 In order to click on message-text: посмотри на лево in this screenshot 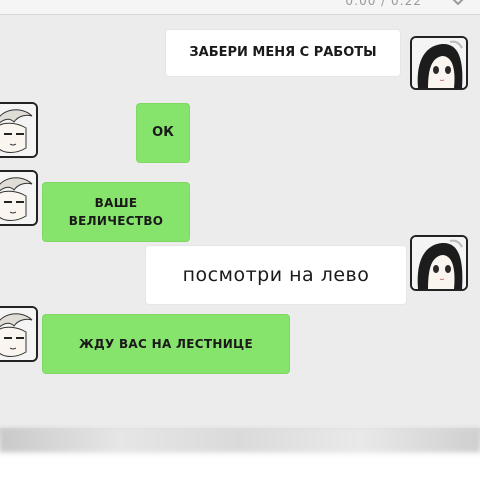, I will do `click(276, 275)`.